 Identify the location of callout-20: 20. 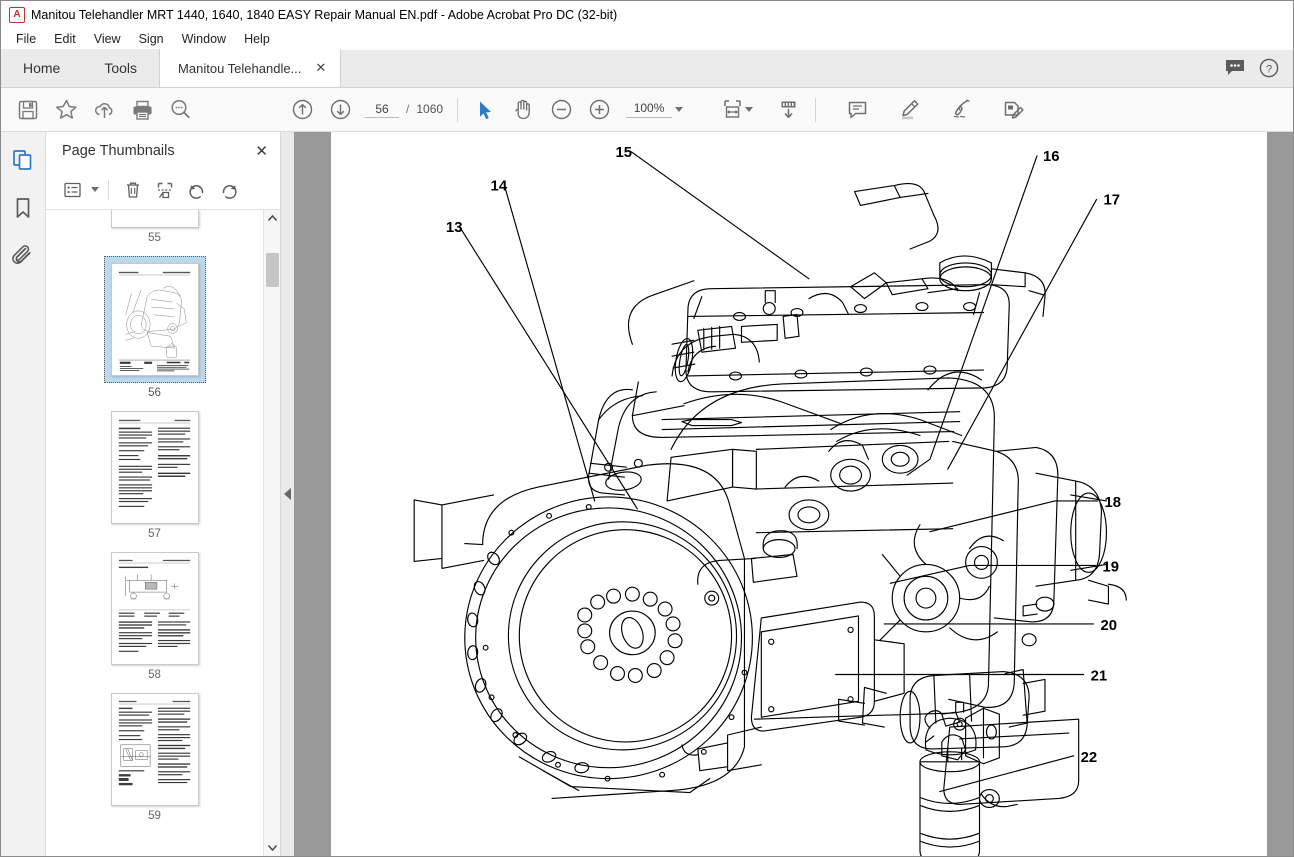
(1108, 626).